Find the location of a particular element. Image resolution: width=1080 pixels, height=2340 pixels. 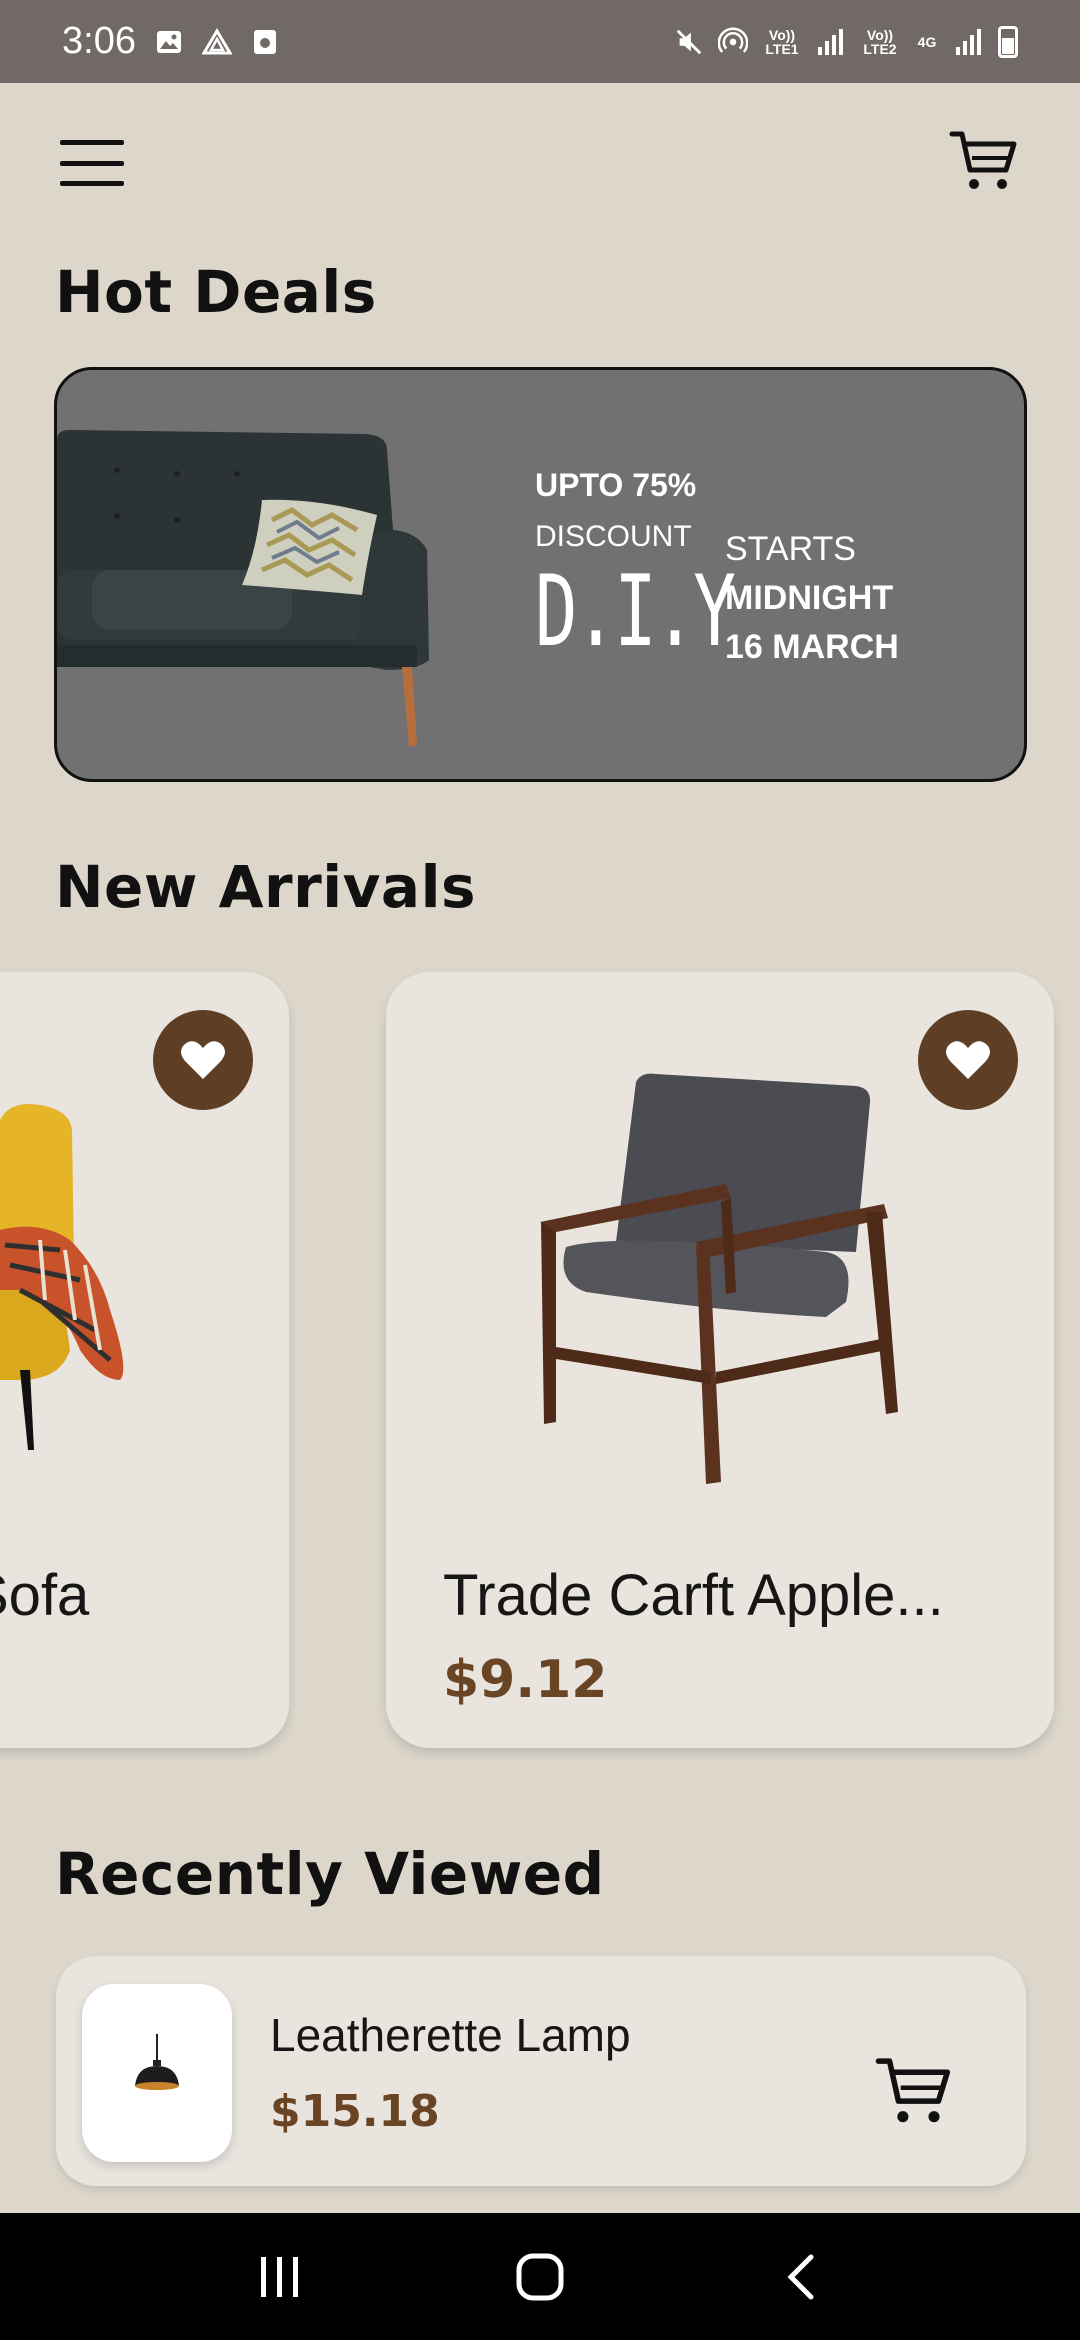

product-thumbnail is located at coordinates (157, 2073).